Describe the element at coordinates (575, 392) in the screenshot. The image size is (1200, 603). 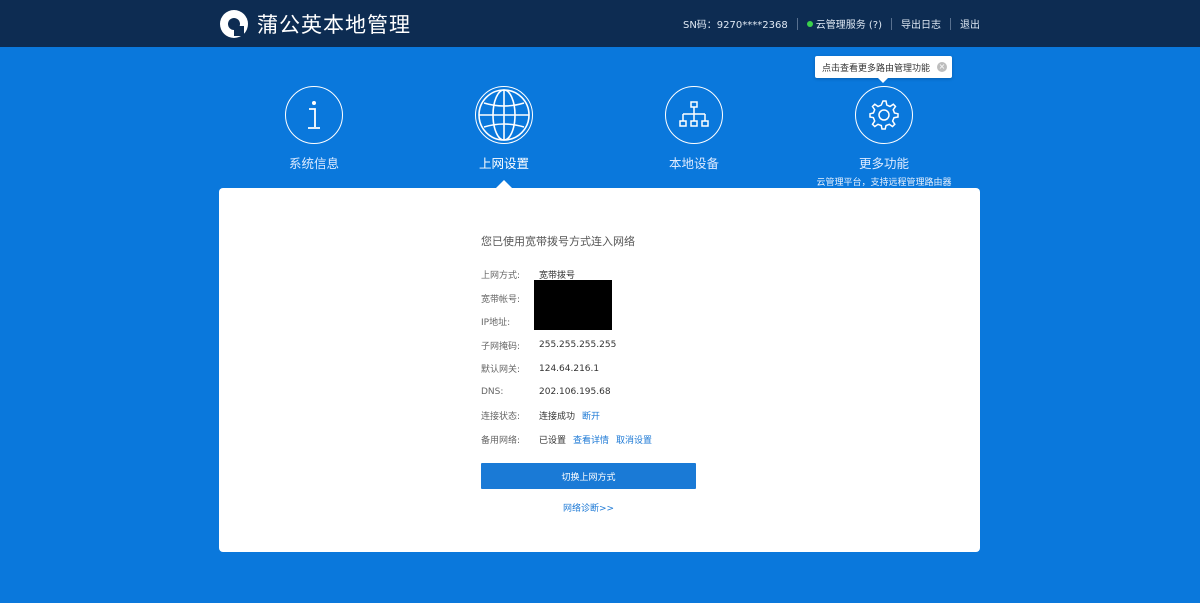
I see `row-value: 202.106.195.68` at that location.